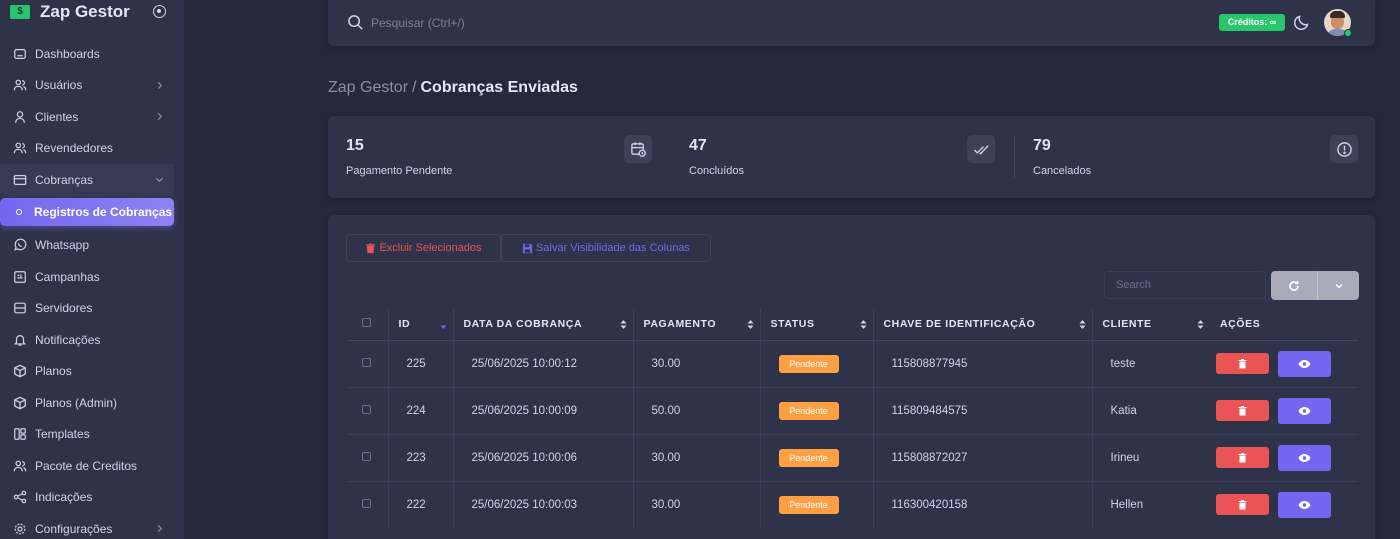 The height and width of the screenshot is (539, 1400). Describe the element at coordinates (92, 372) in the screenshot. I see `sidebar-item-planos: Planos` at that location.